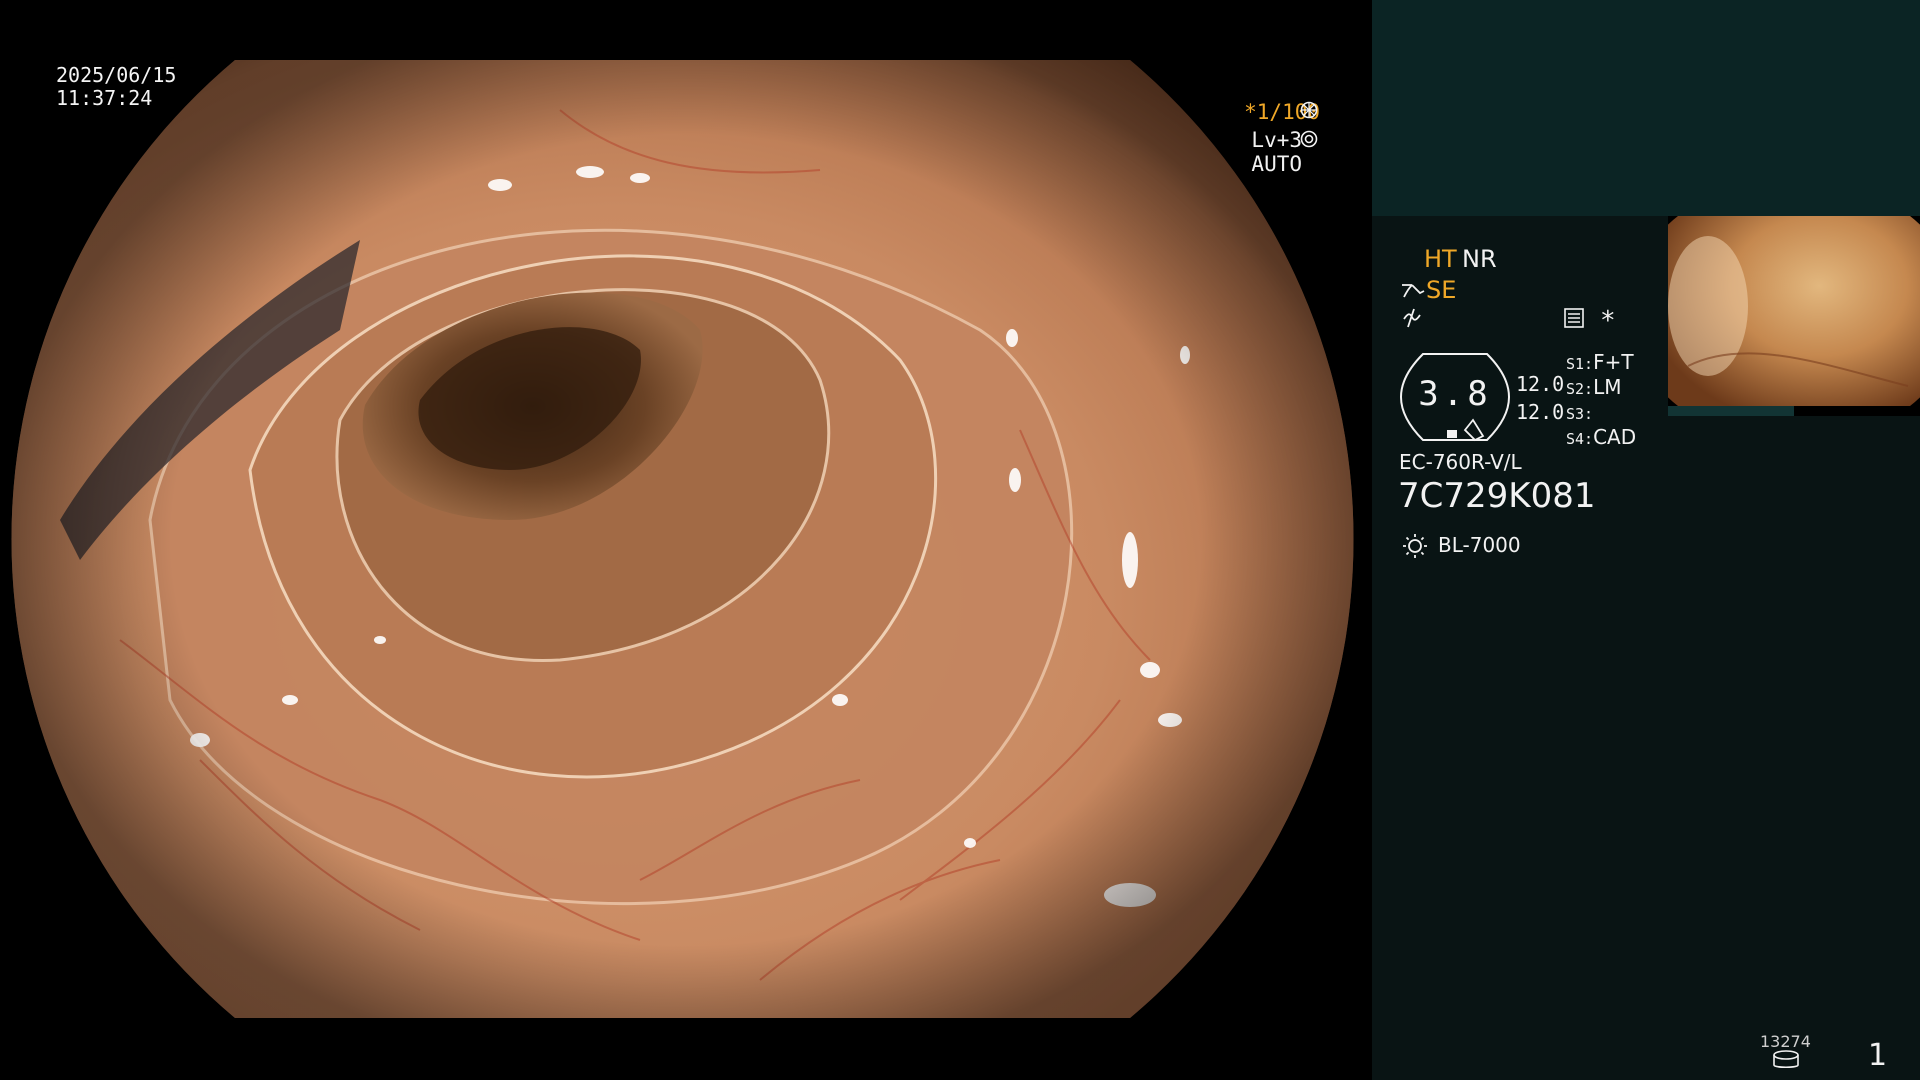  What do you see at coordinates (1580, 389) in the screenshot?
I see `switch-s2-label: S2:` at bounding box center [1580, 389].